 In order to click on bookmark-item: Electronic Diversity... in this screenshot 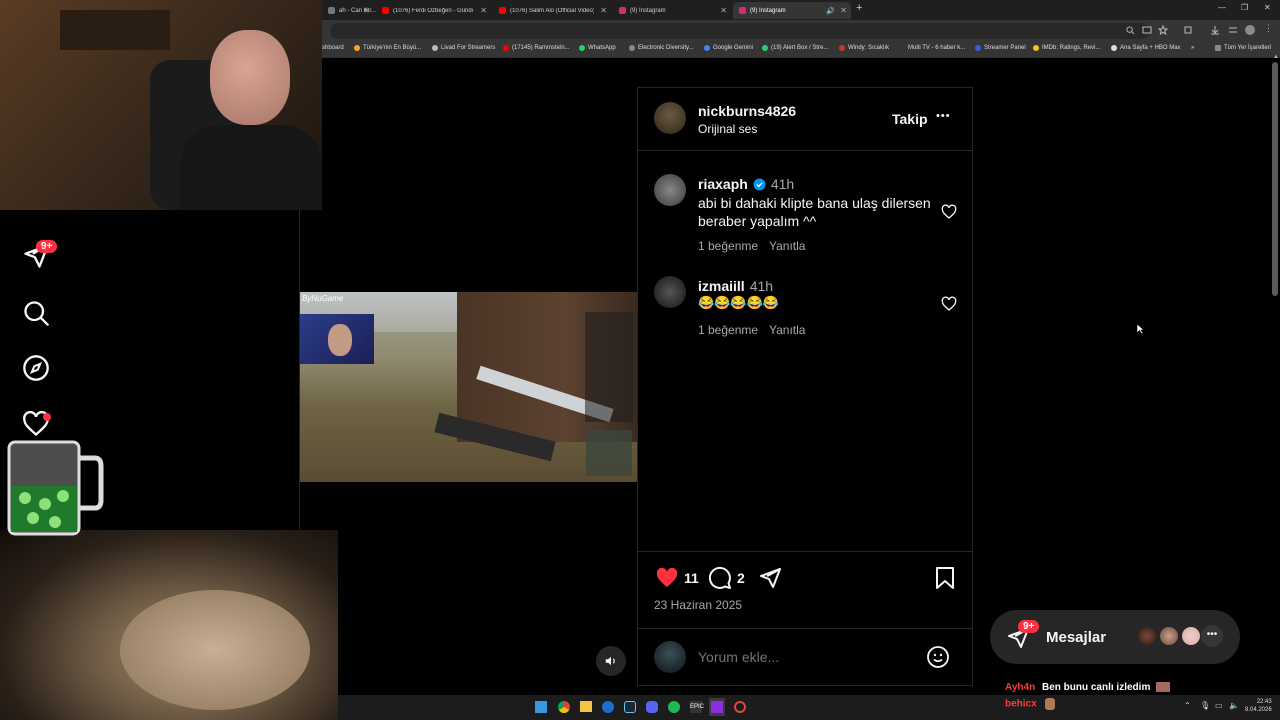, I will do `click(661, 48)`.